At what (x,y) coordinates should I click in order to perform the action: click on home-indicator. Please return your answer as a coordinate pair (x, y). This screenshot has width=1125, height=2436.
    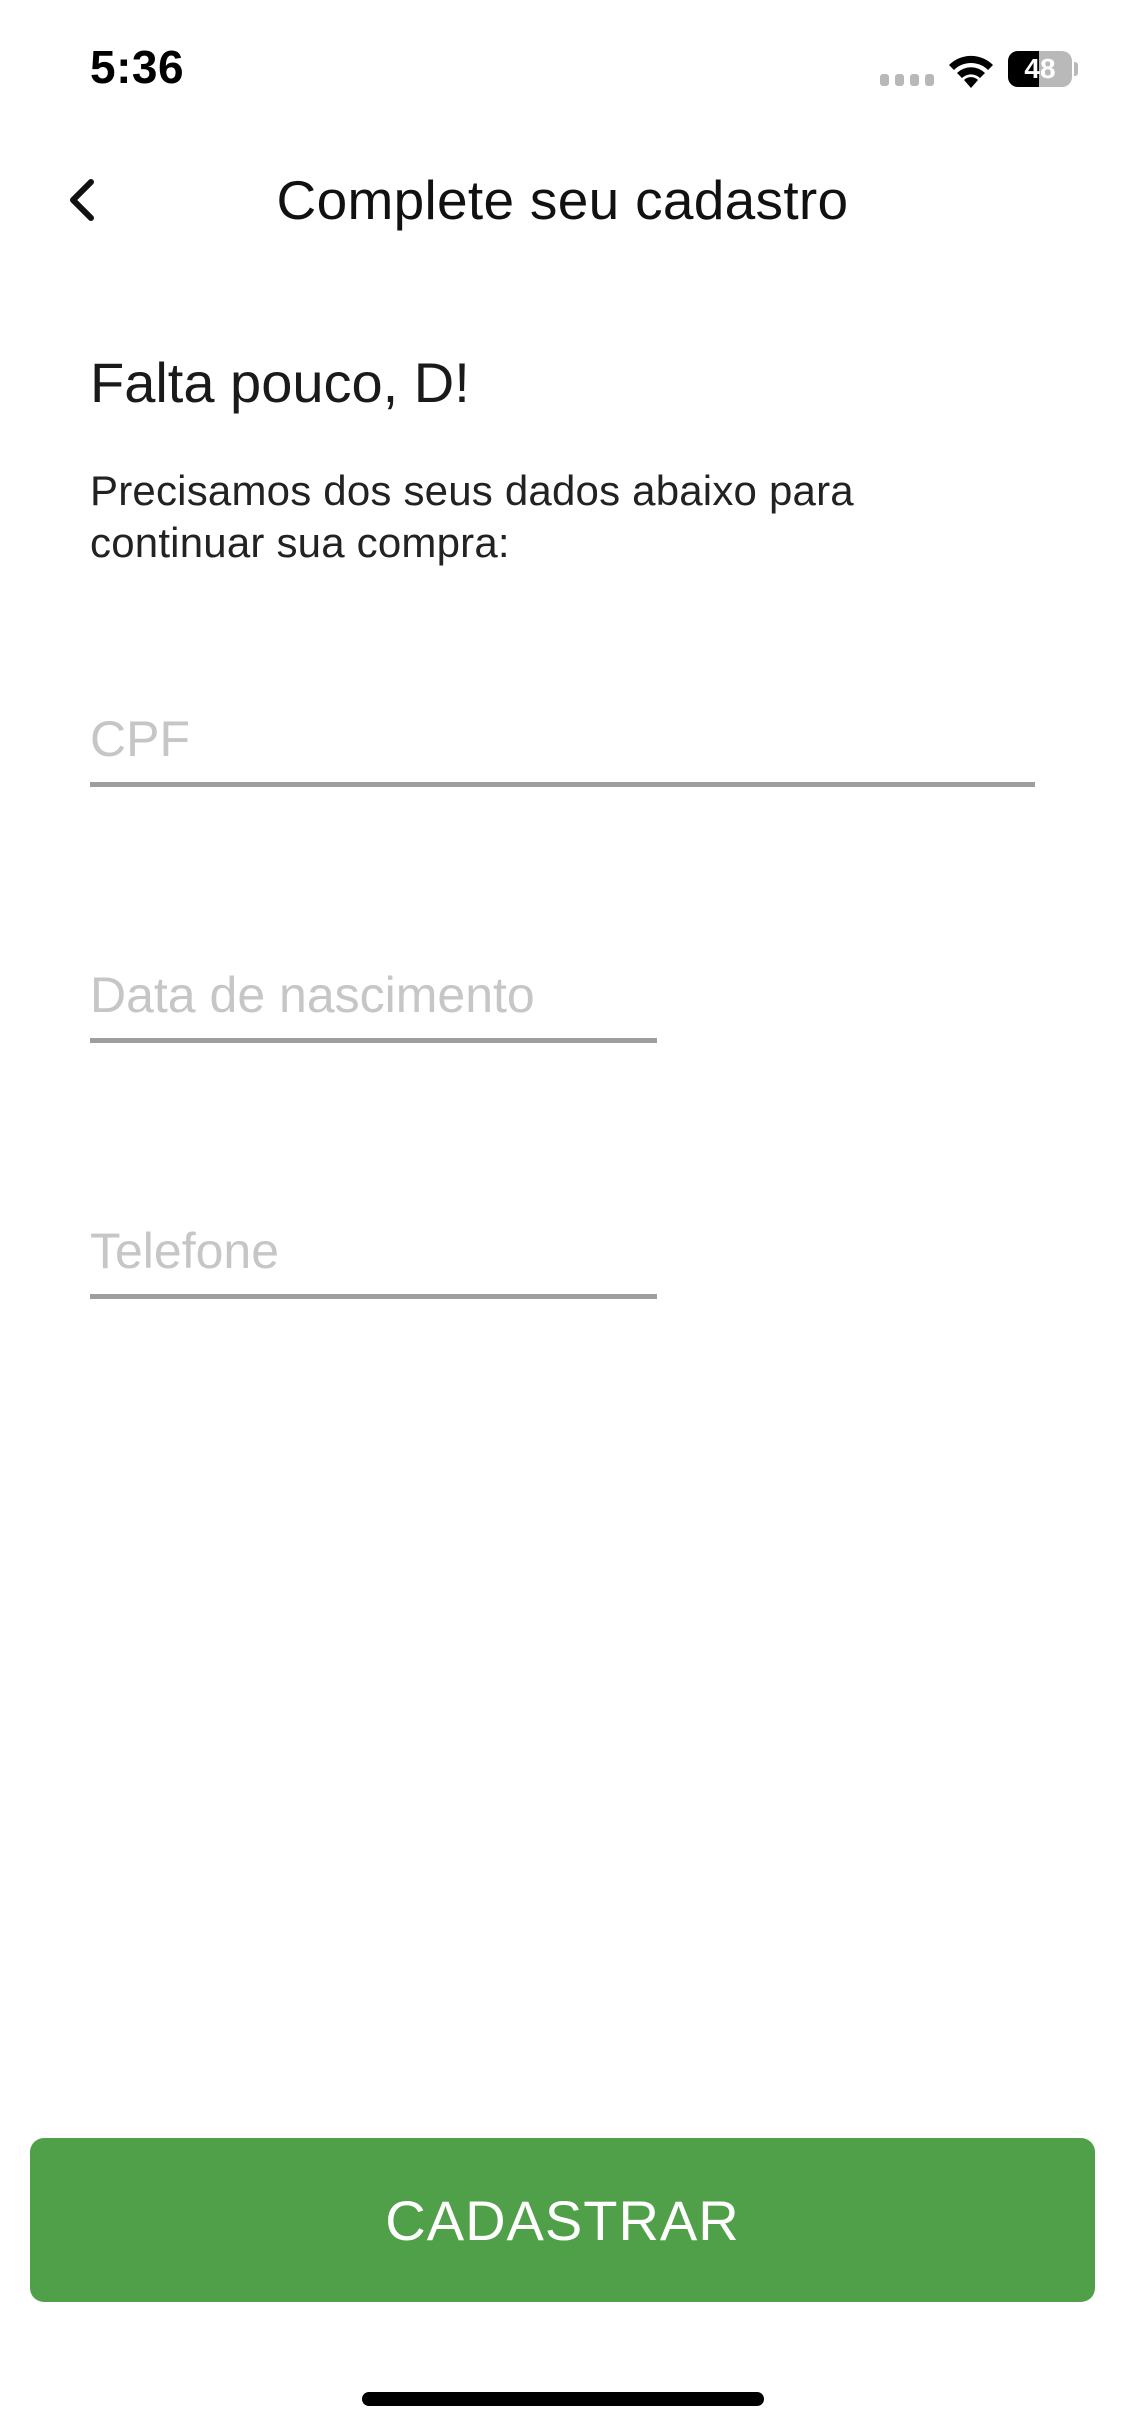
    Looking at the image, I should click on (563, 2399).